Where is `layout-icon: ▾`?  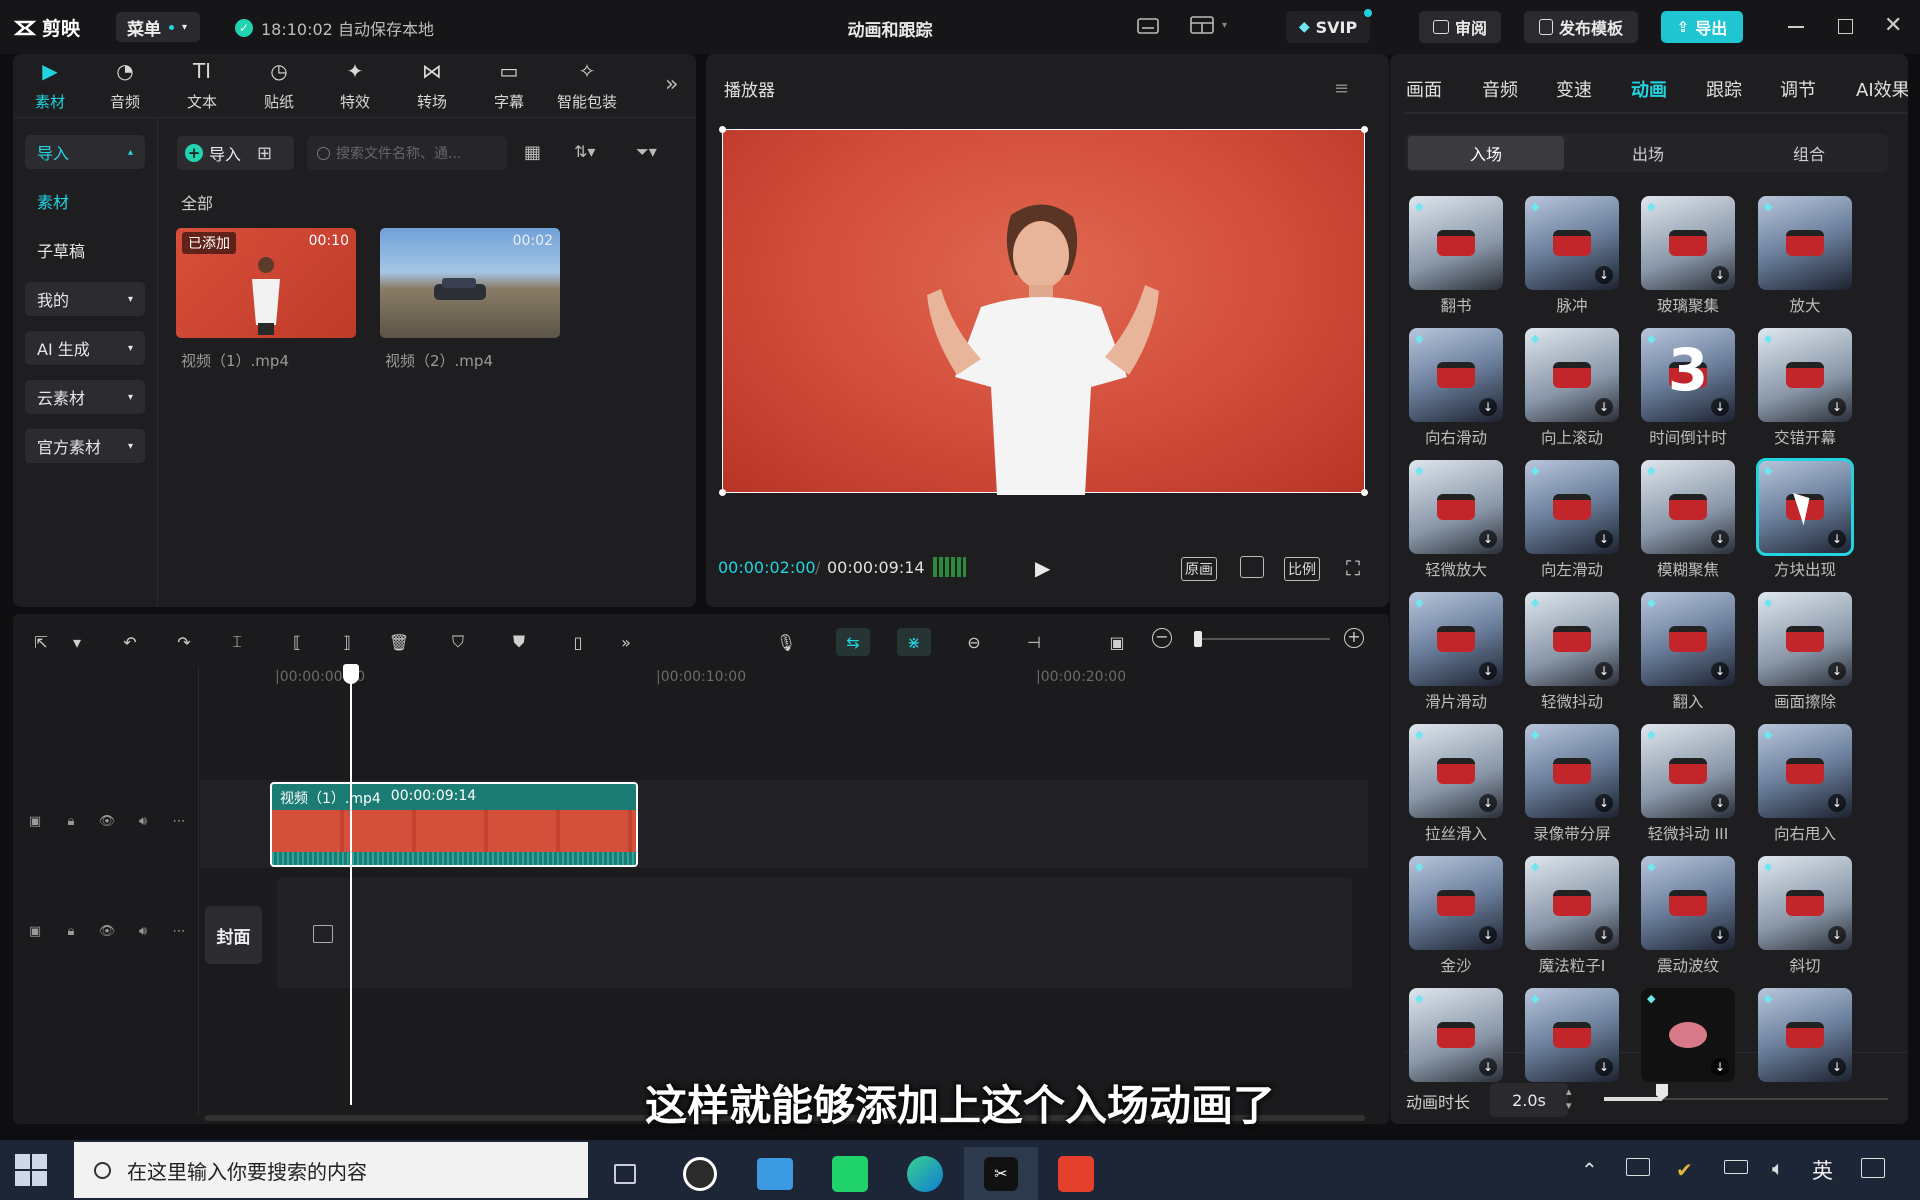
layout-icon: ▾ is located at coordinates (1208, 25).